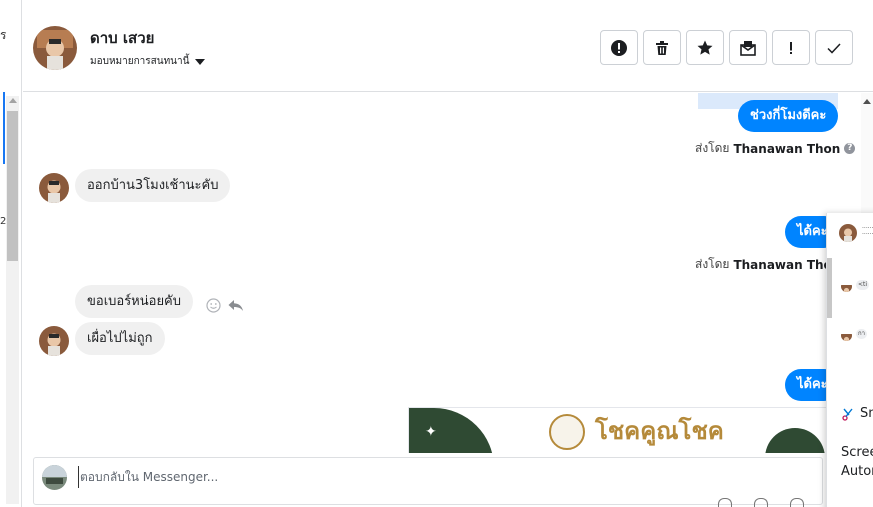 Image resolution: width=873 pixels, height=507 pixels. What do you see at coordinates (200, 61) in the screenshot?
I see `caret-down-icon` at bounding box center [200, 61].